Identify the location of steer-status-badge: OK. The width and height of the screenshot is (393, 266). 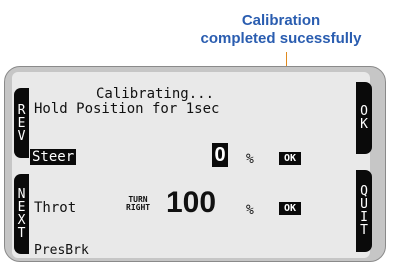
(290, 158).